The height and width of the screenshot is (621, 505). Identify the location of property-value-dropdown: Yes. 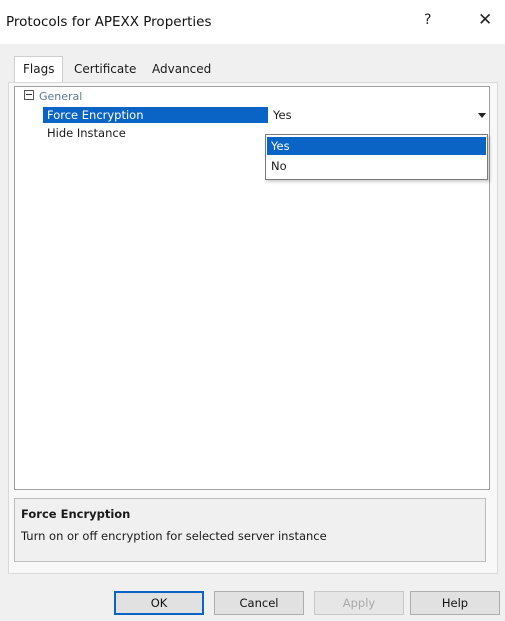
(379, 115).